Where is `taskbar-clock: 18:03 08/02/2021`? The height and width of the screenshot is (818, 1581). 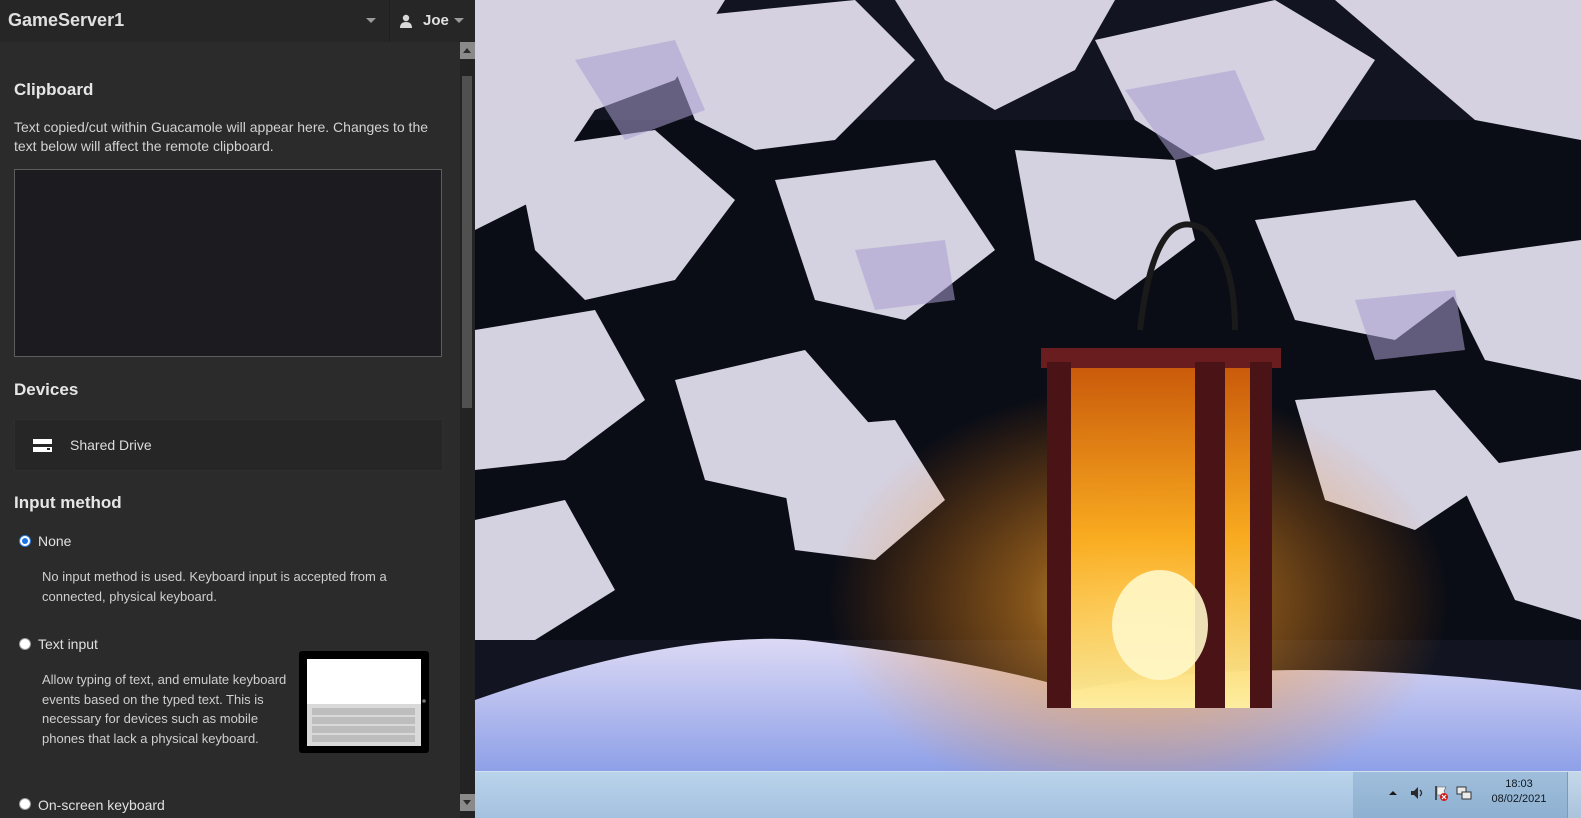 taskbar-clock: 18:03 08/02/2021 is located at coordinates (1519, 792).